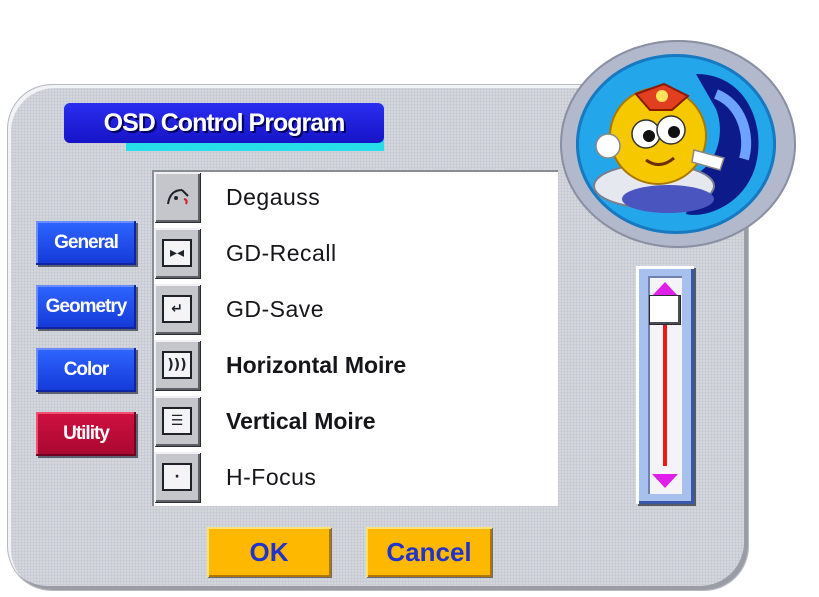  I want to click on vertical-scrollbar, so click(665, 385).